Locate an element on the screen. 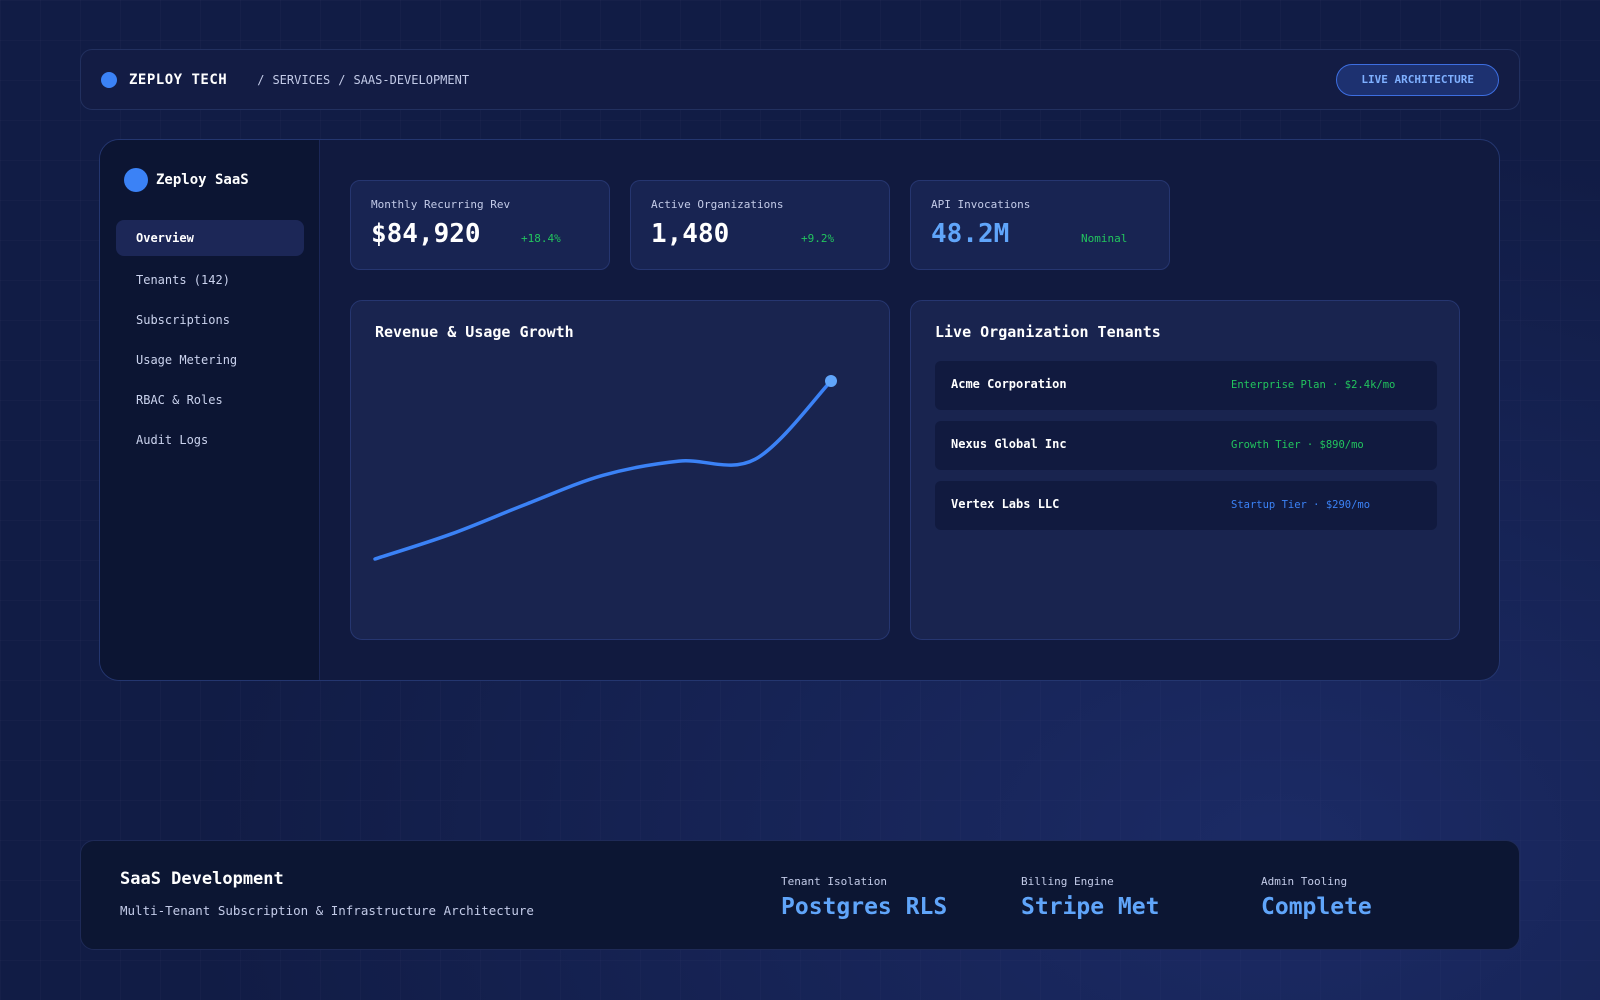  stat-label: Active Organizations is located at coordinates (717, 204).